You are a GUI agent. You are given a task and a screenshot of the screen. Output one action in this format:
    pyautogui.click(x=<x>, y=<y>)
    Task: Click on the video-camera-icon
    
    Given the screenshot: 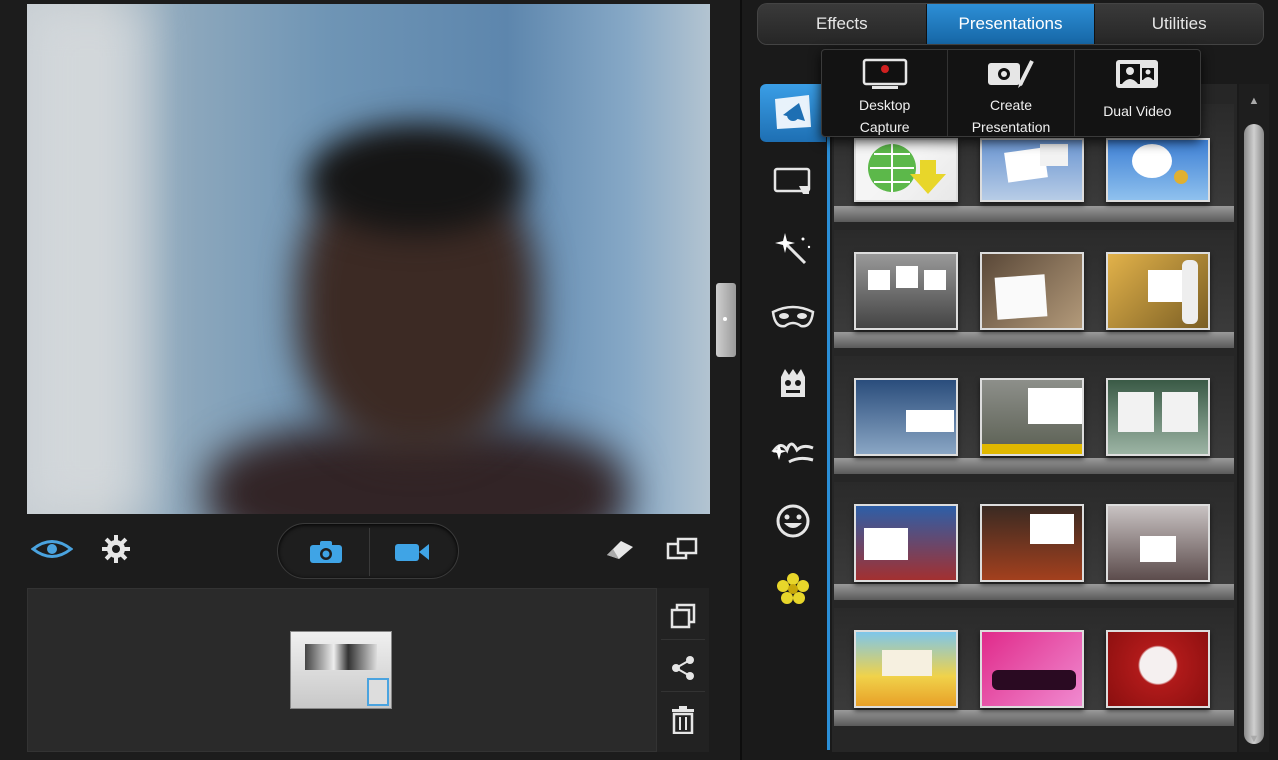 What is the action you would take?
    pyautogui.click(x=412, y=552)
    